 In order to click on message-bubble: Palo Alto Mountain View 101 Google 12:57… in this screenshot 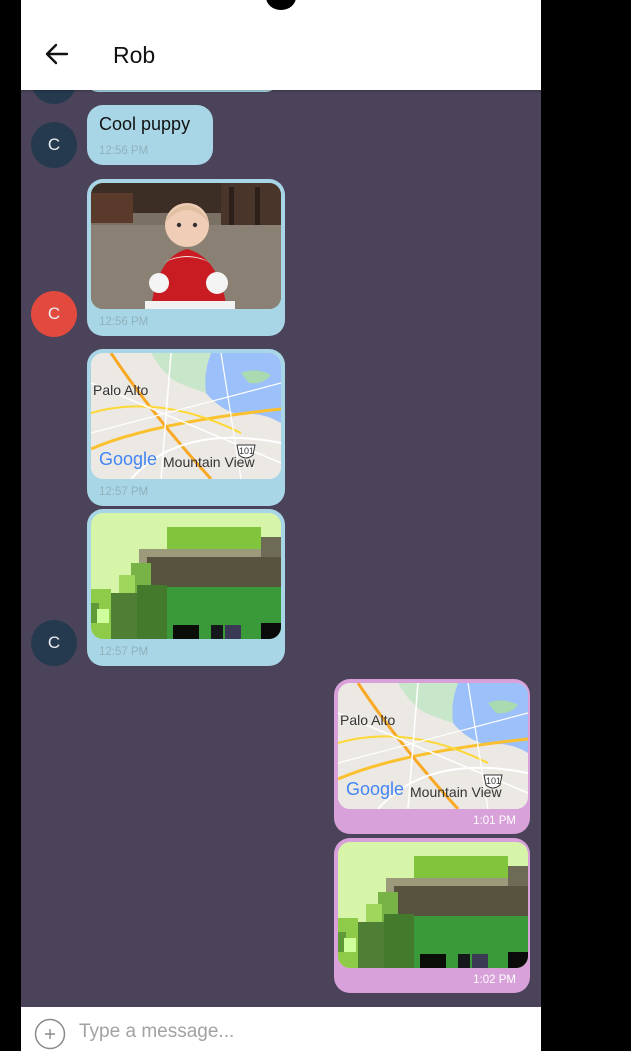, I will do `click(186, 427)`.